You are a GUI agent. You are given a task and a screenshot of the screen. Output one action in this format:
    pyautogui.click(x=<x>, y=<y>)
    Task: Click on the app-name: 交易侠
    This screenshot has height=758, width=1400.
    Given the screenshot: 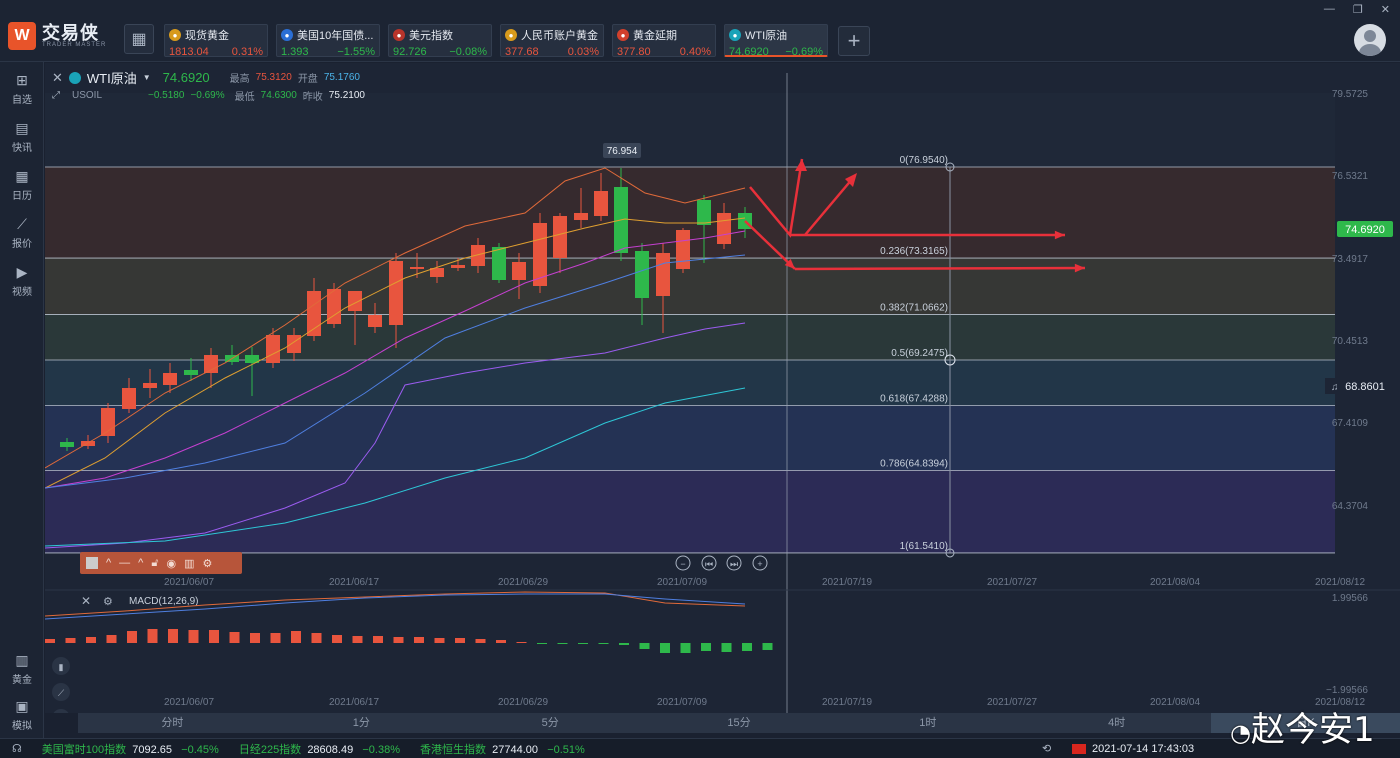 What is the action you would take?
    pyautogui.click(x=70, y=33)
    